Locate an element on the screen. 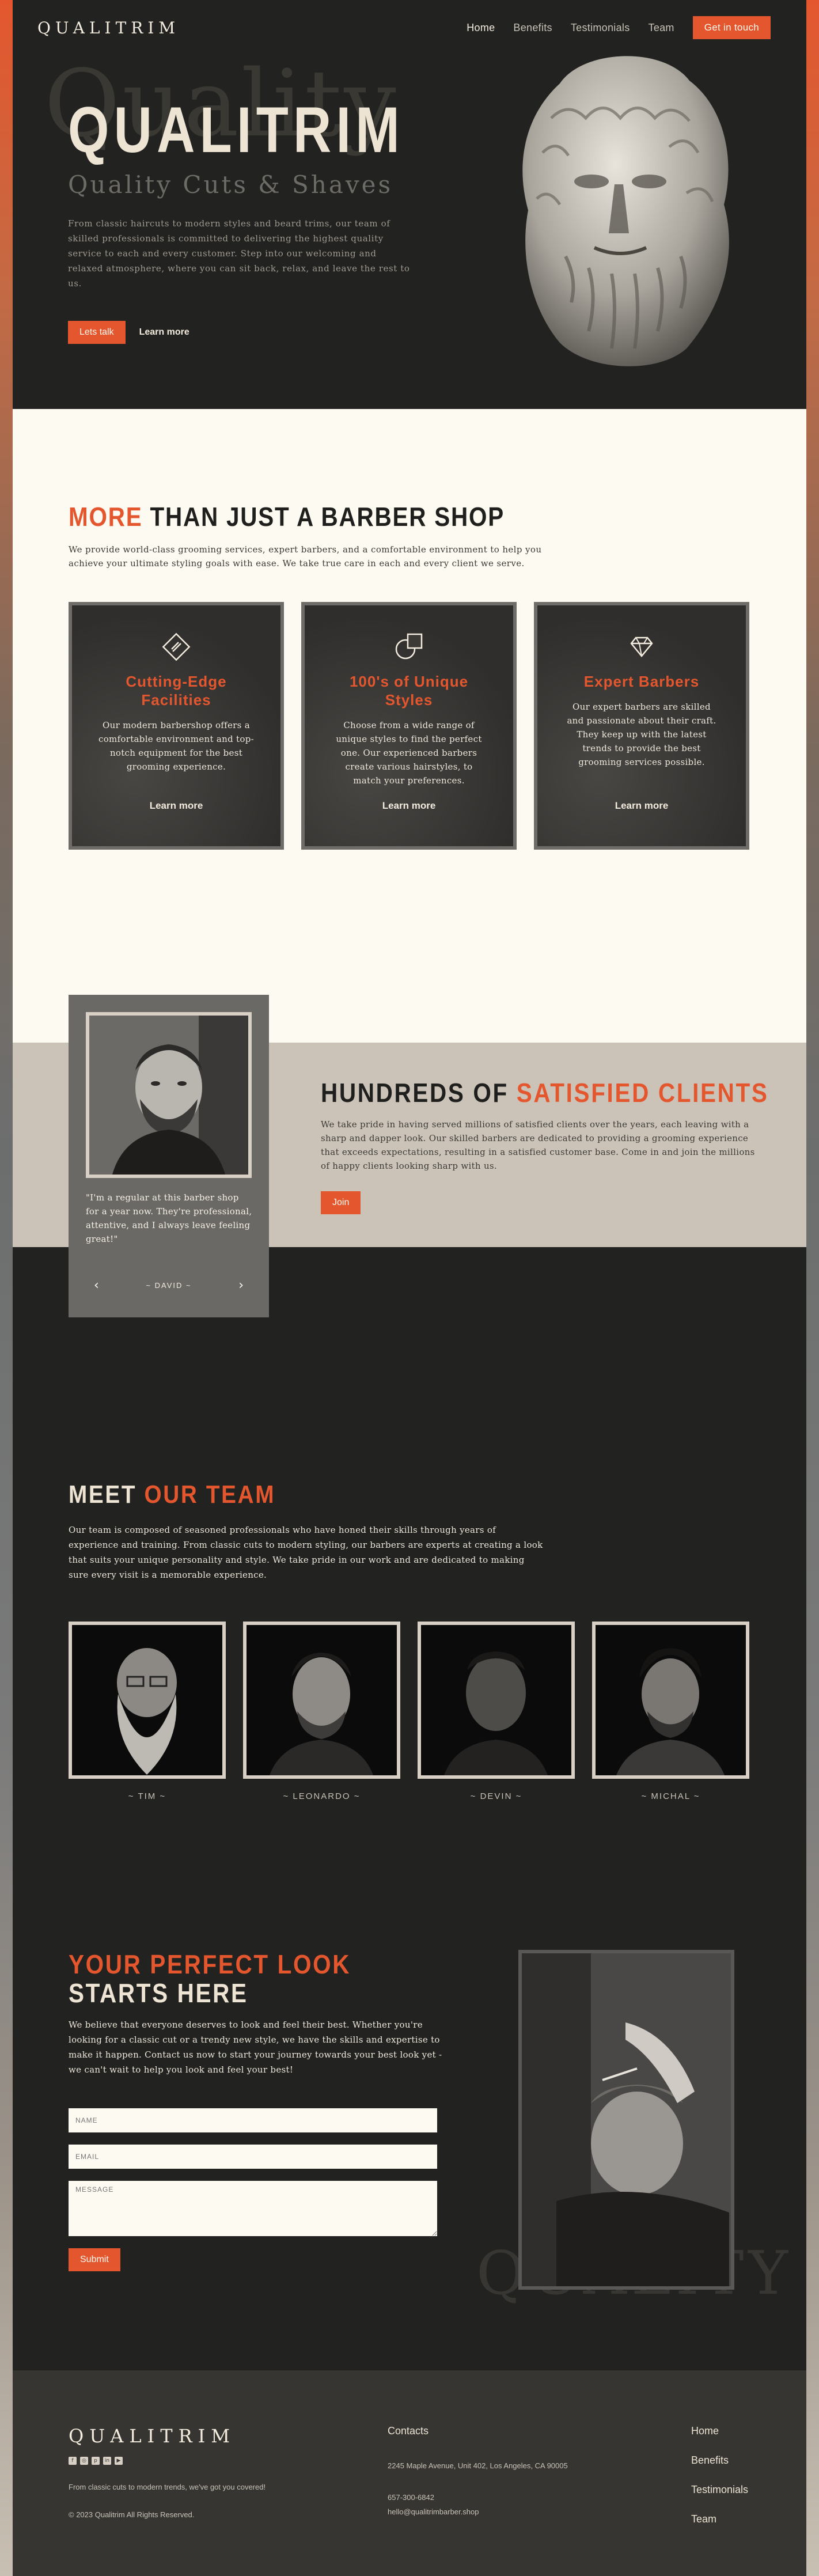  team-member-michal: ~ MICHAL ~ is located at coordinates (670, 1711).